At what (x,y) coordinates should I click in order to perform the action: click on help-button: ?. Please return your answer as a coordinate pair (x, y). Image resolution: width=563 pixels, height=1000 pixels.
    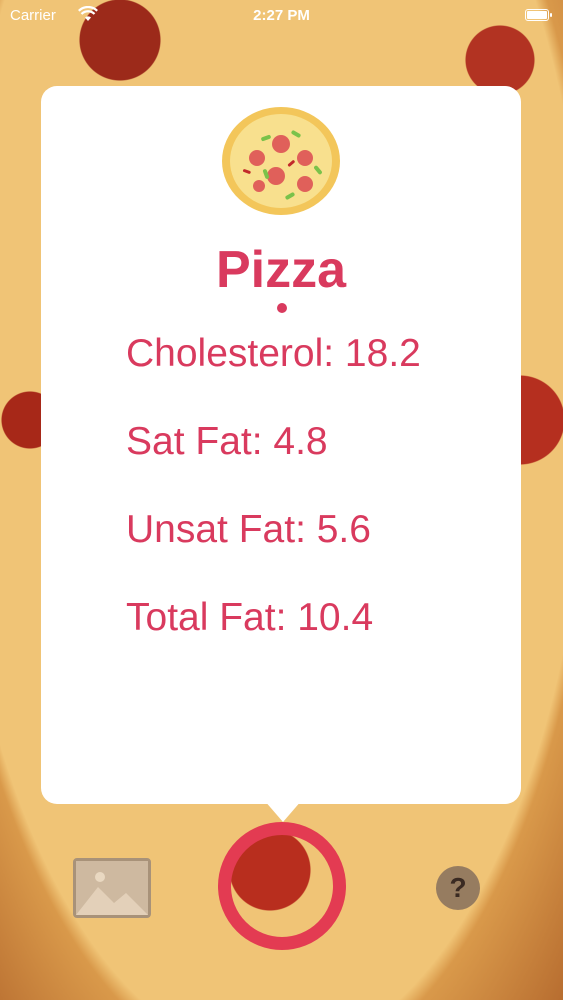
    Looking at the image, I should click on (458, 888).